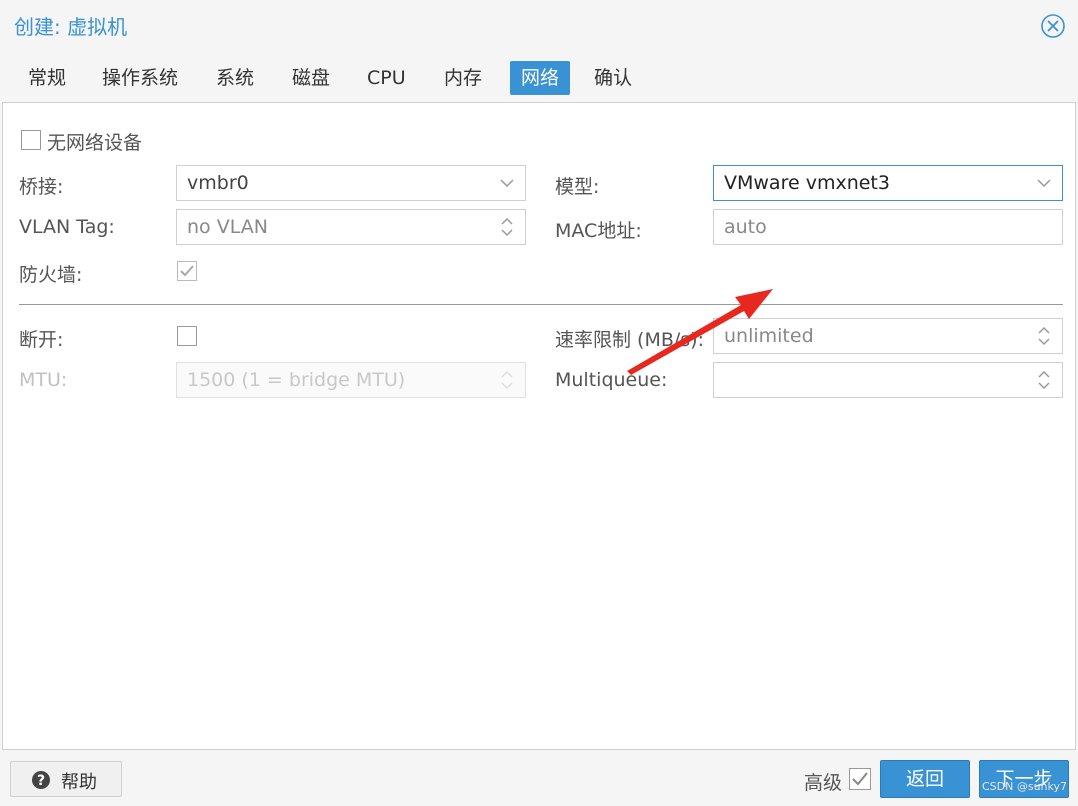  I want to click on tab-os: 操作系统, so click(140, 78).